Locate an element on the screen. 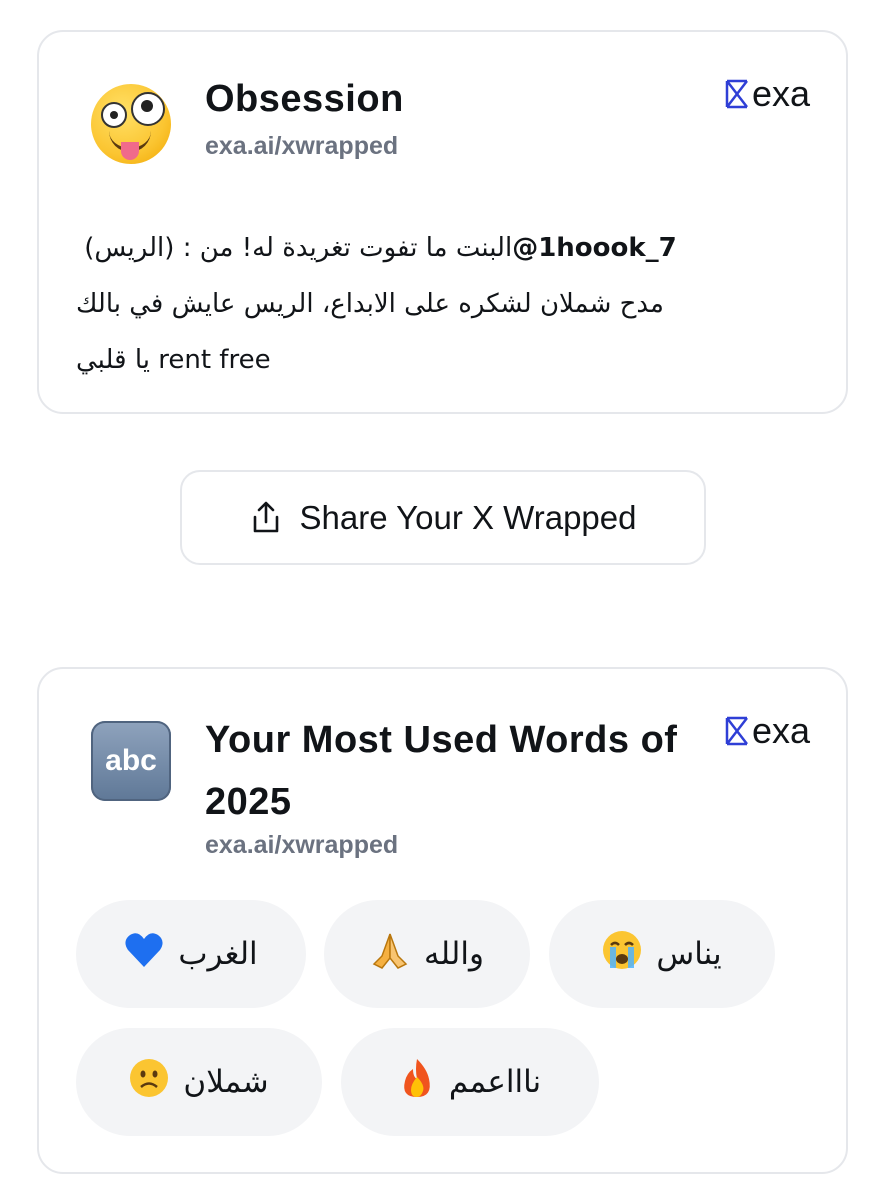  word-pill: والله is located at coordinates (427, 954).